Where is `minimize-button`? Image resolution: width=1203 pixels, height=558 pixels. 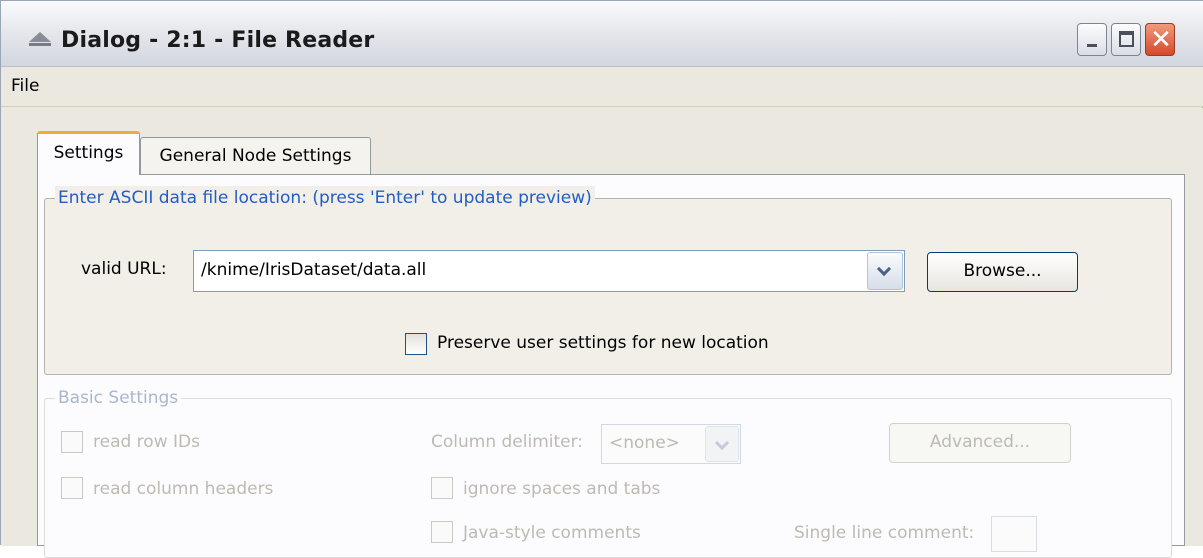 minimize-button is located at coordinates (1092, 39).